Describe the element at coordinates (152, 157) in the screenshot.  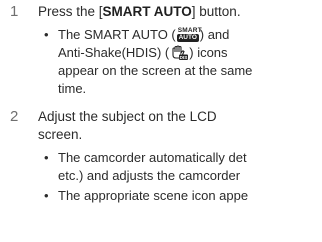
I see `bullet-text-line: The camcorder automatically det` at that location.